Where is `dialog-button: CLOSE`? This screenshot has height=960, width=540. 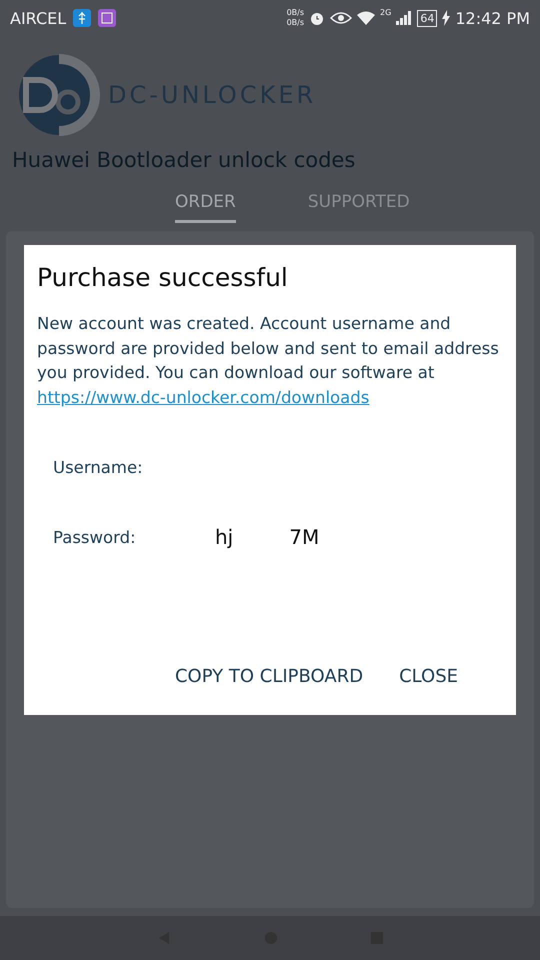 dialog-button: CLOSE is located at coordinates (428, 676).